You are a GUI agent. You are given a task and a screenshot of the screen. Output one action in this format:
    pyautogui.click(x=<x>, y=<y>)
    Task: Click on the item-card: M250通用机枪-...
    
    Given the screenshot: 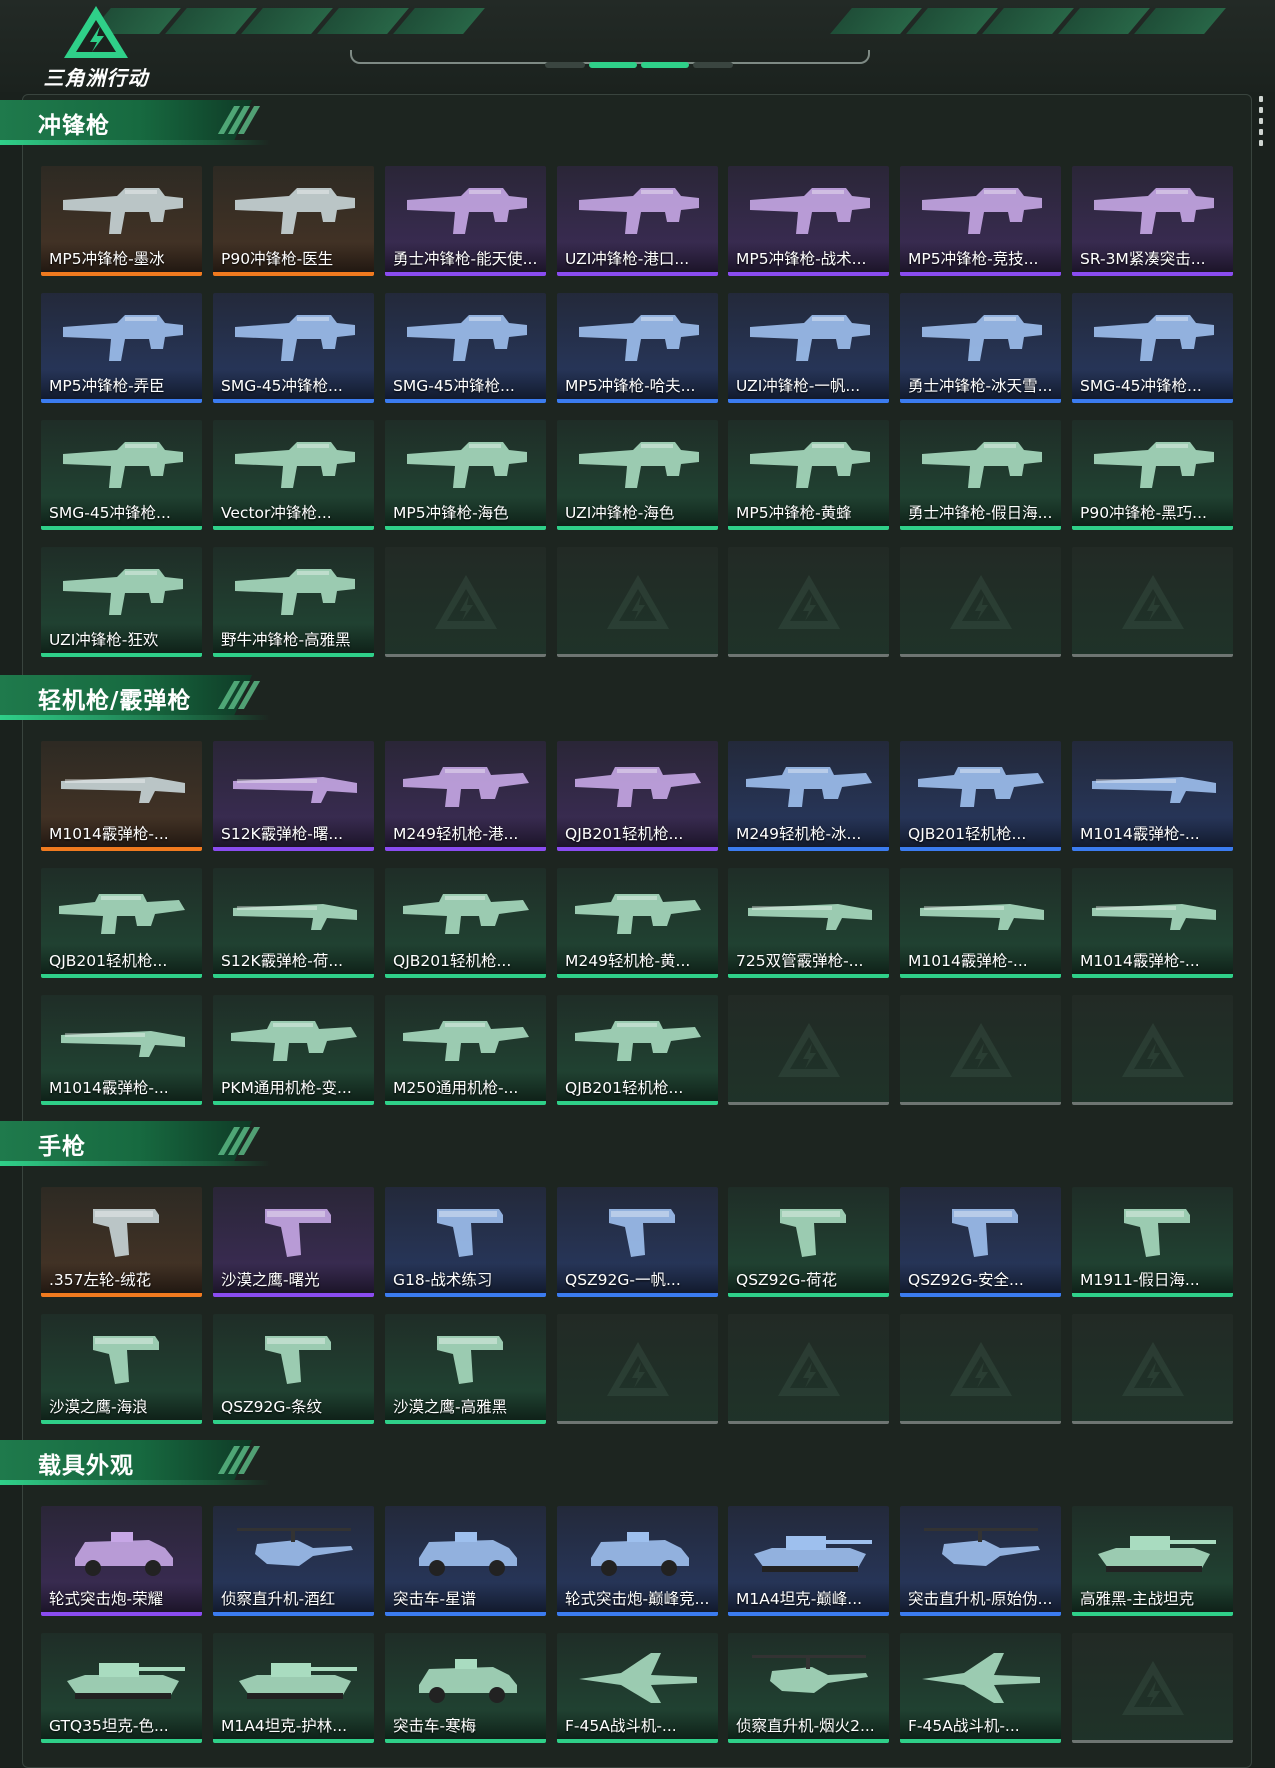 What is the action you would take?
    pyautogui.click(x=465, y=1050)
    